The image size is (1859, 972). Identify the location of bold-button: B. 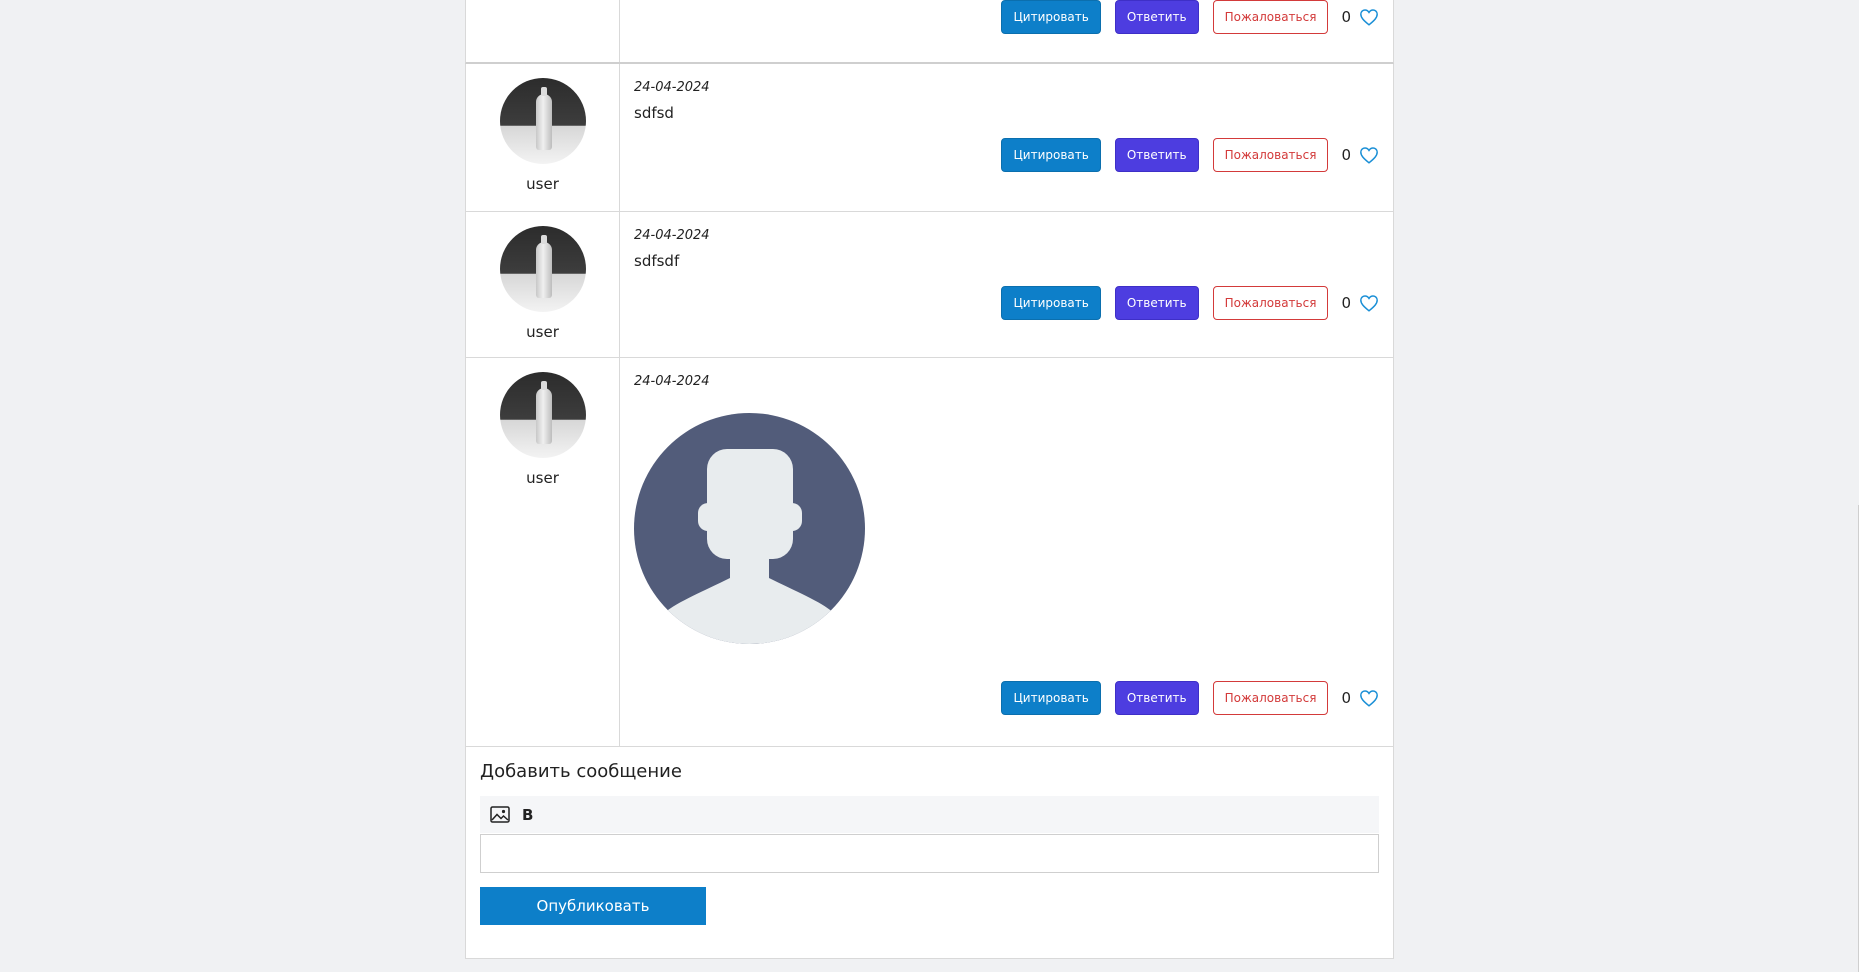
(527, 815).